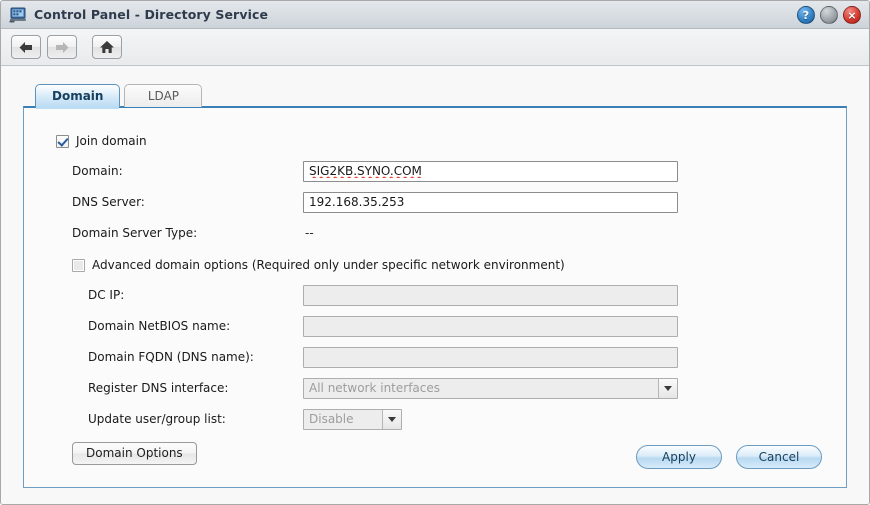 This screenshot has height=505, width=870. What do you see at coordinates (151, 14) in the screenshot?
I see `window-title: Control Panel - Directory Service` at bounding box center [151, 14].